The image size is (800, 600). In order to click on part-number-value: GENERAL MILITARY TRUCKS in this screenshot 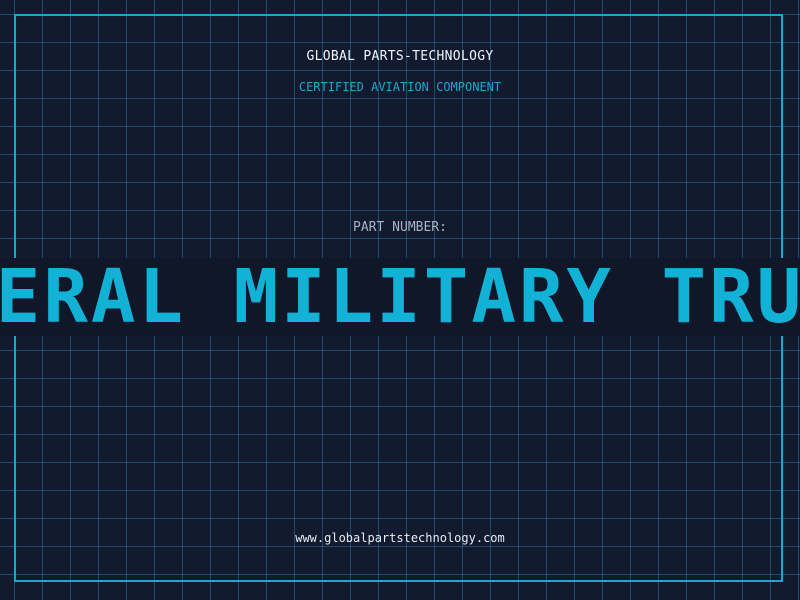, I will do `click(400, 297)`.